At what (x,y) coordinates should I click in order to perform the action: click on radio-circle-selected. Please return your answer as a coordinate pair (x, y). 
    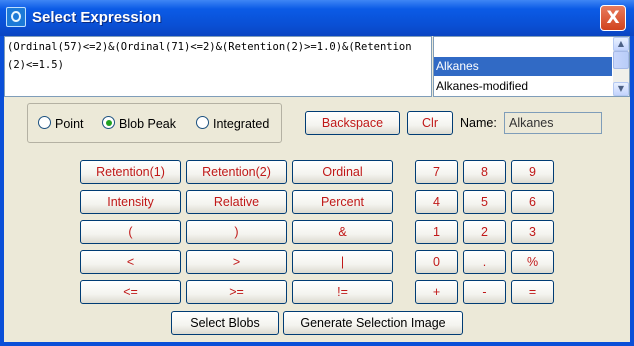
    Looking at the image, I should click on (108, 122).